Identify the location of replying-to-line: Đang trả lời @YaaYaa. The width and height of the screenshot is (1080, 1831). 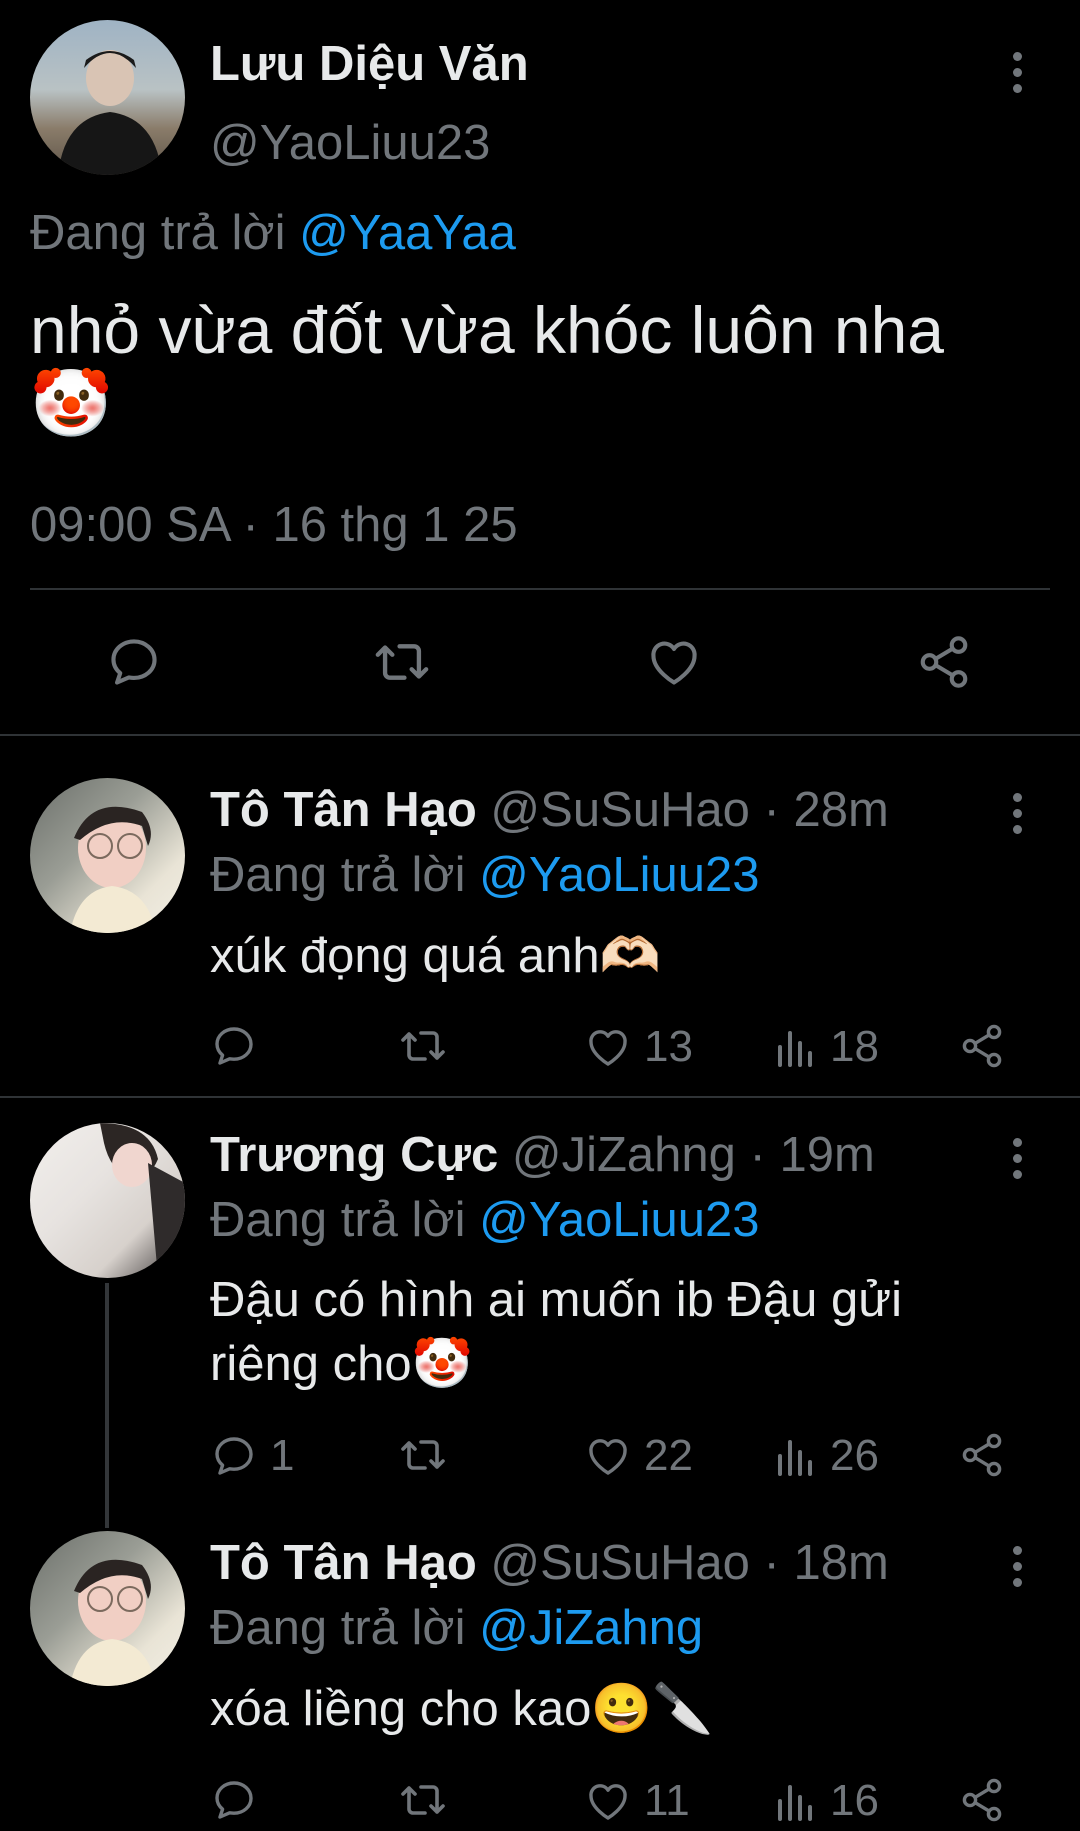
(273, 233).